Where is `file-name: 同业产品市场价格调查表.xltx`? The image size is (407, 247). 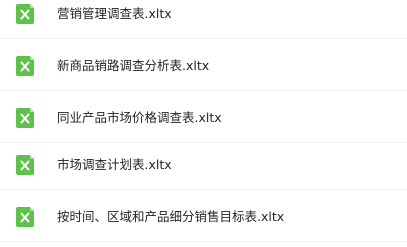
file-name: 同业产品市场价格调查表.xltx is located at coordinates (139, 117).